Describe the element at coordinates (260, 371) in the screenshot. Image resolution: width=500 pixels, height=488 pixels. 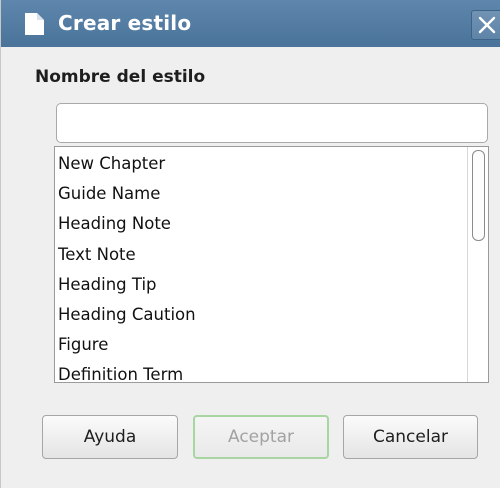
I see `list-item: Definition Term` at that location.